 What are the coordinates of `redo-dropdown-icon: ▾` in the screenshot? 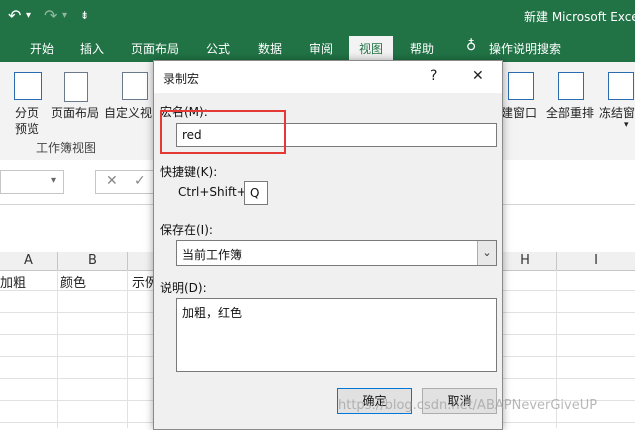 It's located at (64, 15).